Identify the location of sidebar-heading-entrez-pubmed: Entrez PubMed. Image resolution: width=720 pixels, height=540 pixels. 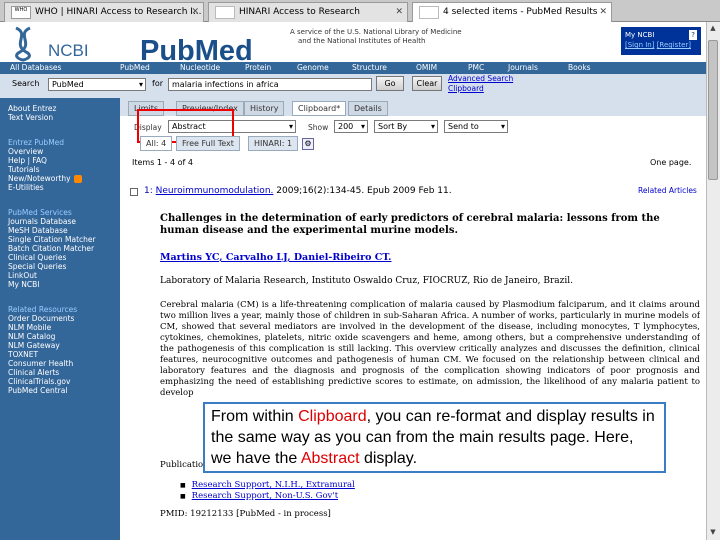
(36, 142).